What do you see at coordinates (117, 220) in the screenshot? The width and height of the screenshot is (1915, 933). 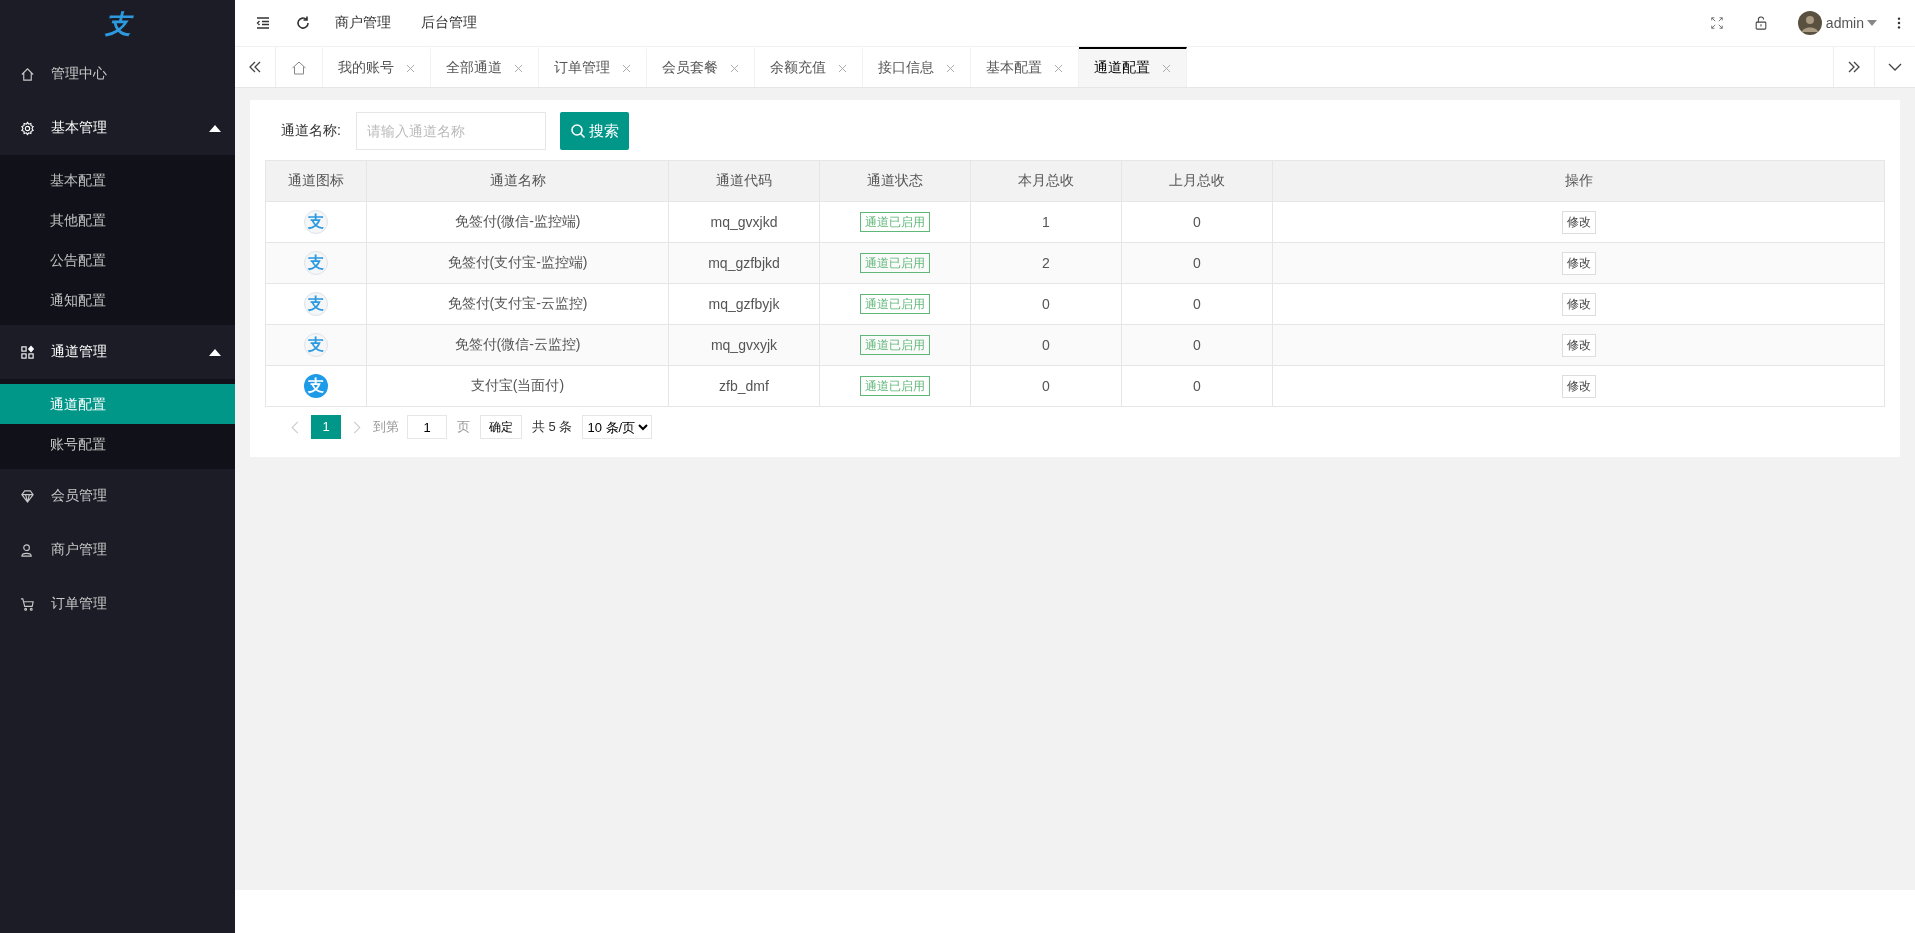 I see `sidebar-subitem: 其他配置` at bounding box center [117, 220].